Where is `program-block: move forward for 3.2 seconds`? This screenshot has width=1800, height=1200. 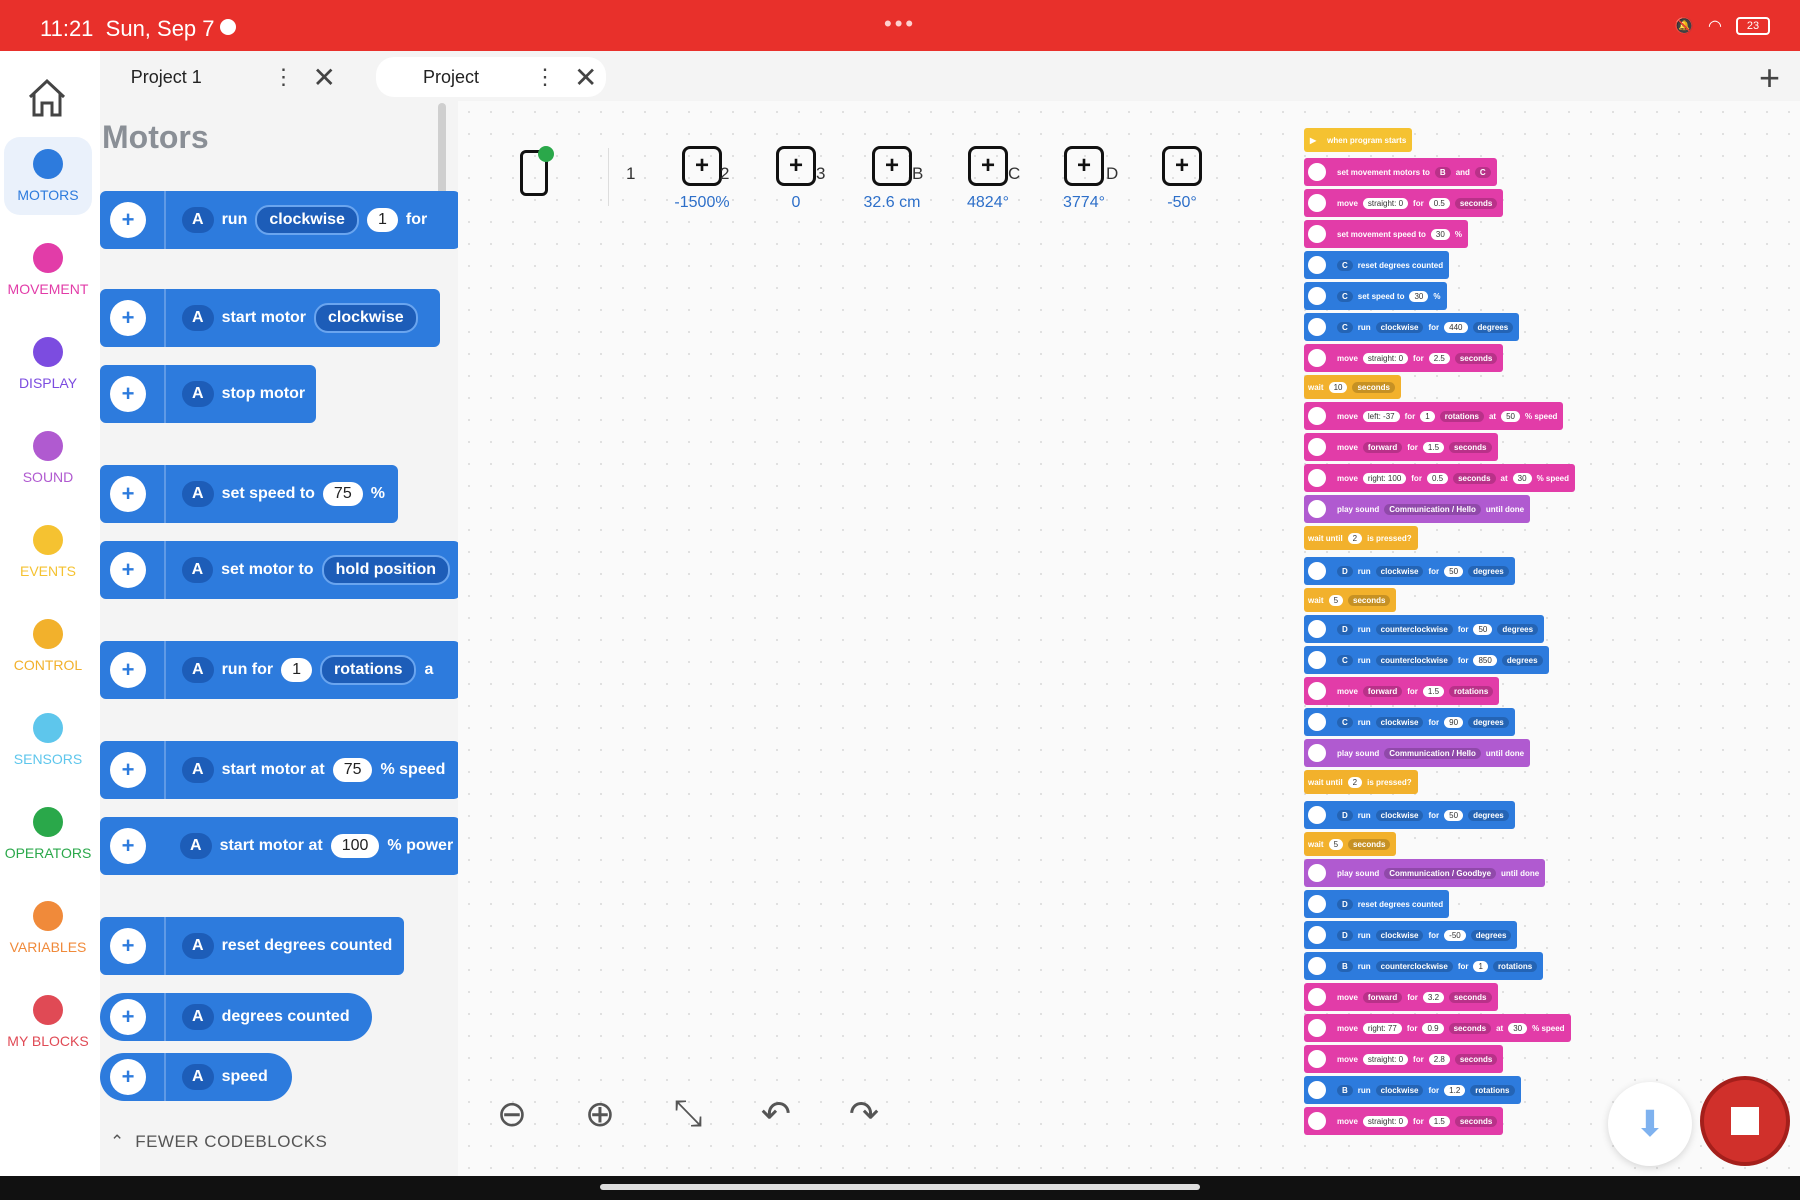 program-block: move forward for 3.2 seconds is located at coordinates (1401, 997).